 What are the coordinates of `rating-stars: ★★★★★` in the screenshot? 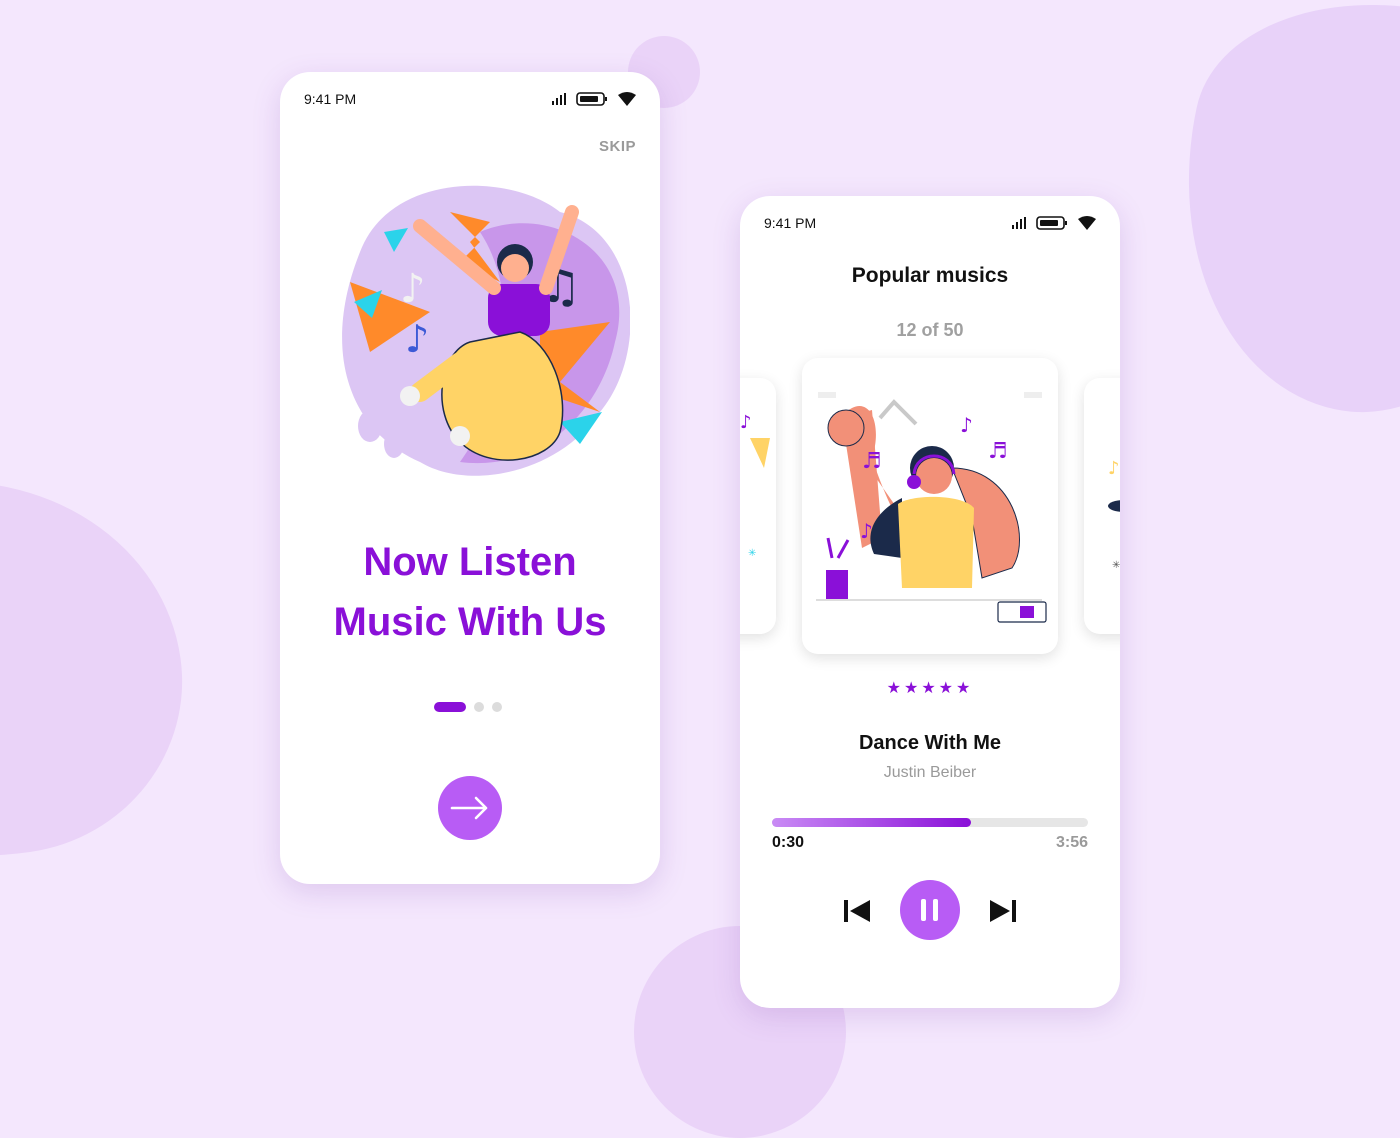 It's located at (930, 688).